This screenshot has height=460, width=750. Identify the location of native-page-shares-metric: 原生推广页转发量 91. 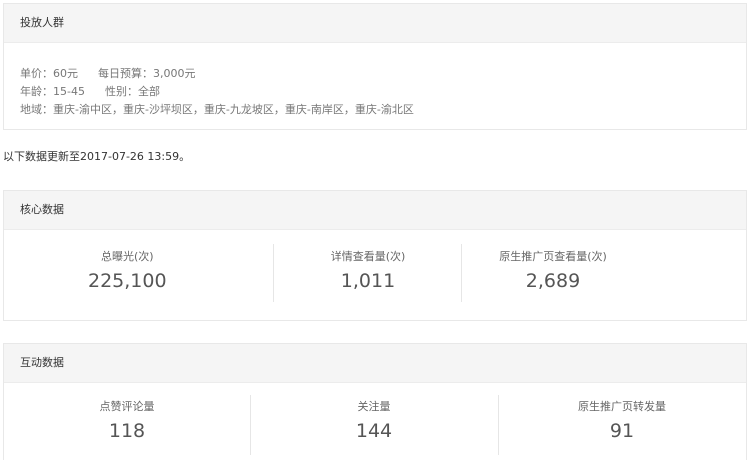
(622, 421).